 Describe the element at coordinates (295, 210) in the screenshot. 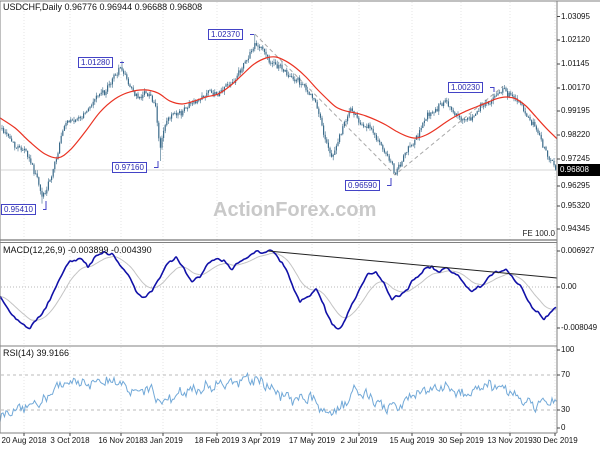

I see `watermark: ActionForex.com` at that location.